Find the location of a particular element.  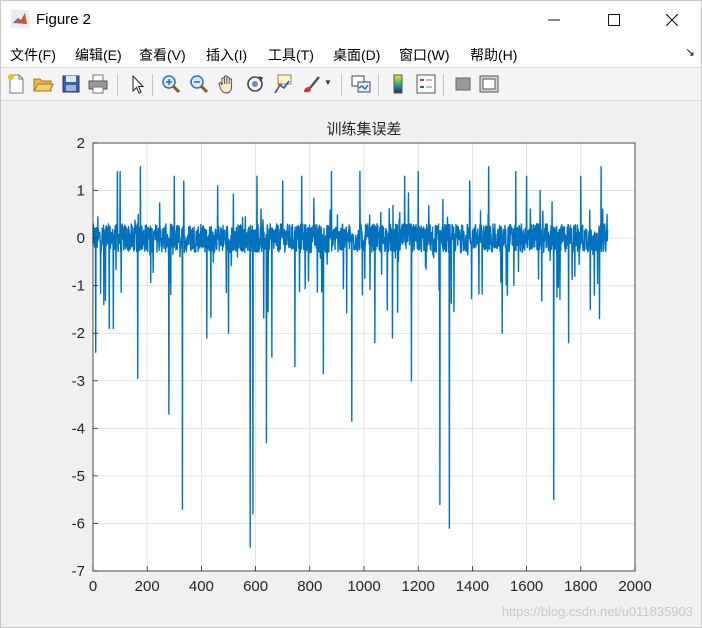

y-tick-label: 2 is located at coordinates (81, 143).